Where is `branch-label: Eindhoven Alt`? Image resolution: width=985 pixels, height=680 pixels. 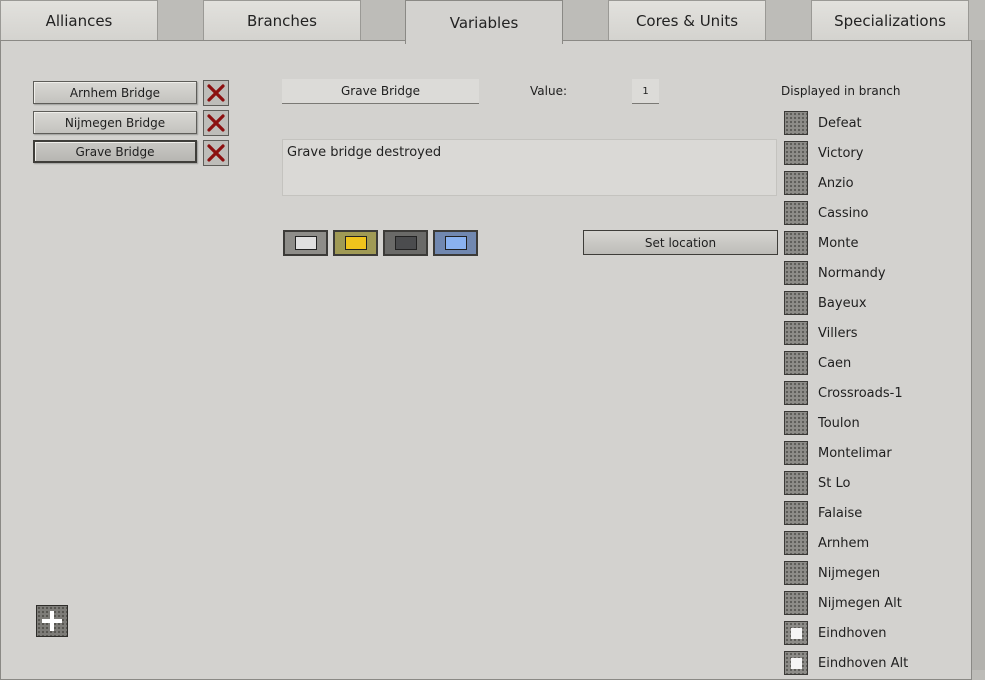 branch-label: Eindhoven Alt is located at coordinates (863, 663).